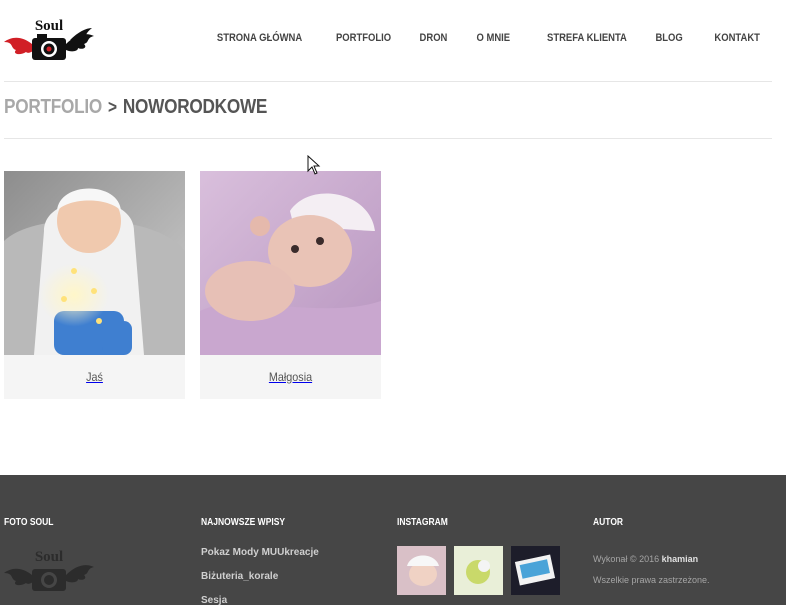 The width and height of the screenshot is (786, 605). What do you see at coordinates (243, 522) in the screenshot?
I see `footer-heading: NAJNOWSZE WPISY` at bounding box center [243, 522].